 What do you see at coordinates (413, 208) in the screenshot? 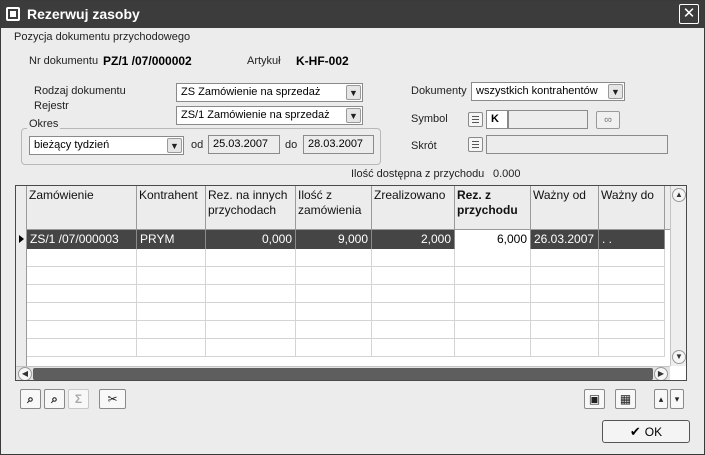
I see `column-header-zrealizowano: Zrealizowano` at bounding box center [413, 208].